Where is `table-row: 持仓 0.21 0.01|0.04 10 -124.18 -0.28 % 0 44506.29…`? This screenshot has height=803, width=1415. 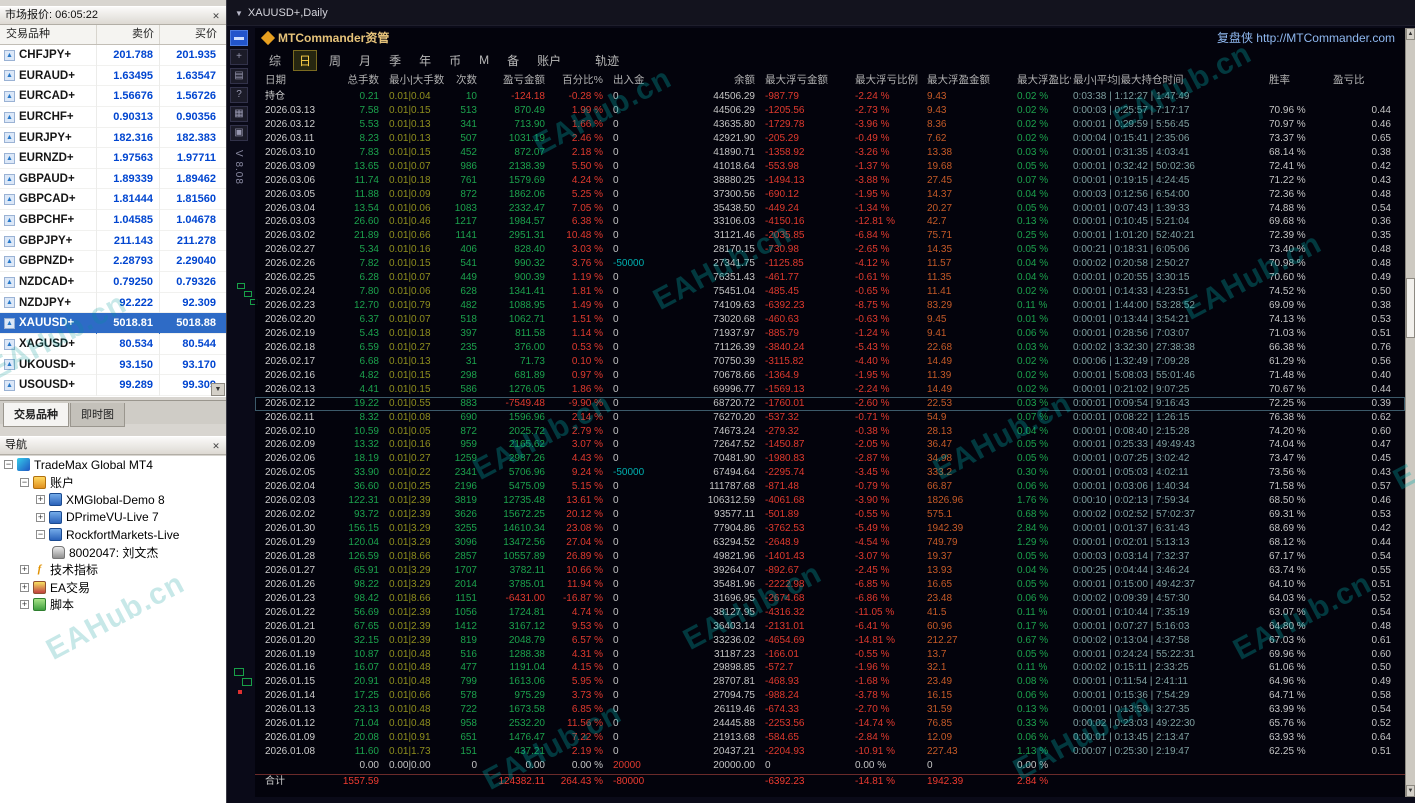
table-row: 持仓 0.21 0.01|0.04 10 -124.18 -0.28 % 0 44506.29… is located at coordinates (830, 97).